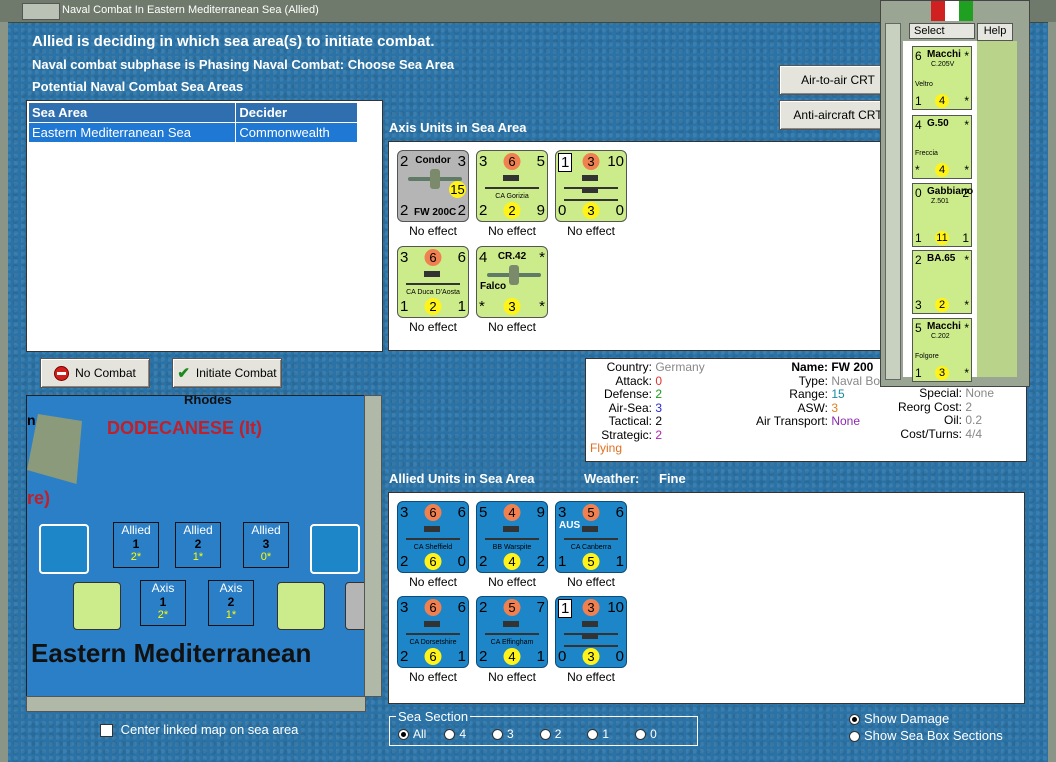 The image size is (1056, 762). Describe the element at coordinates (199, 730) in the screenshot. I see `center-linked-checkbox: Center linked map on sea area` at that location.